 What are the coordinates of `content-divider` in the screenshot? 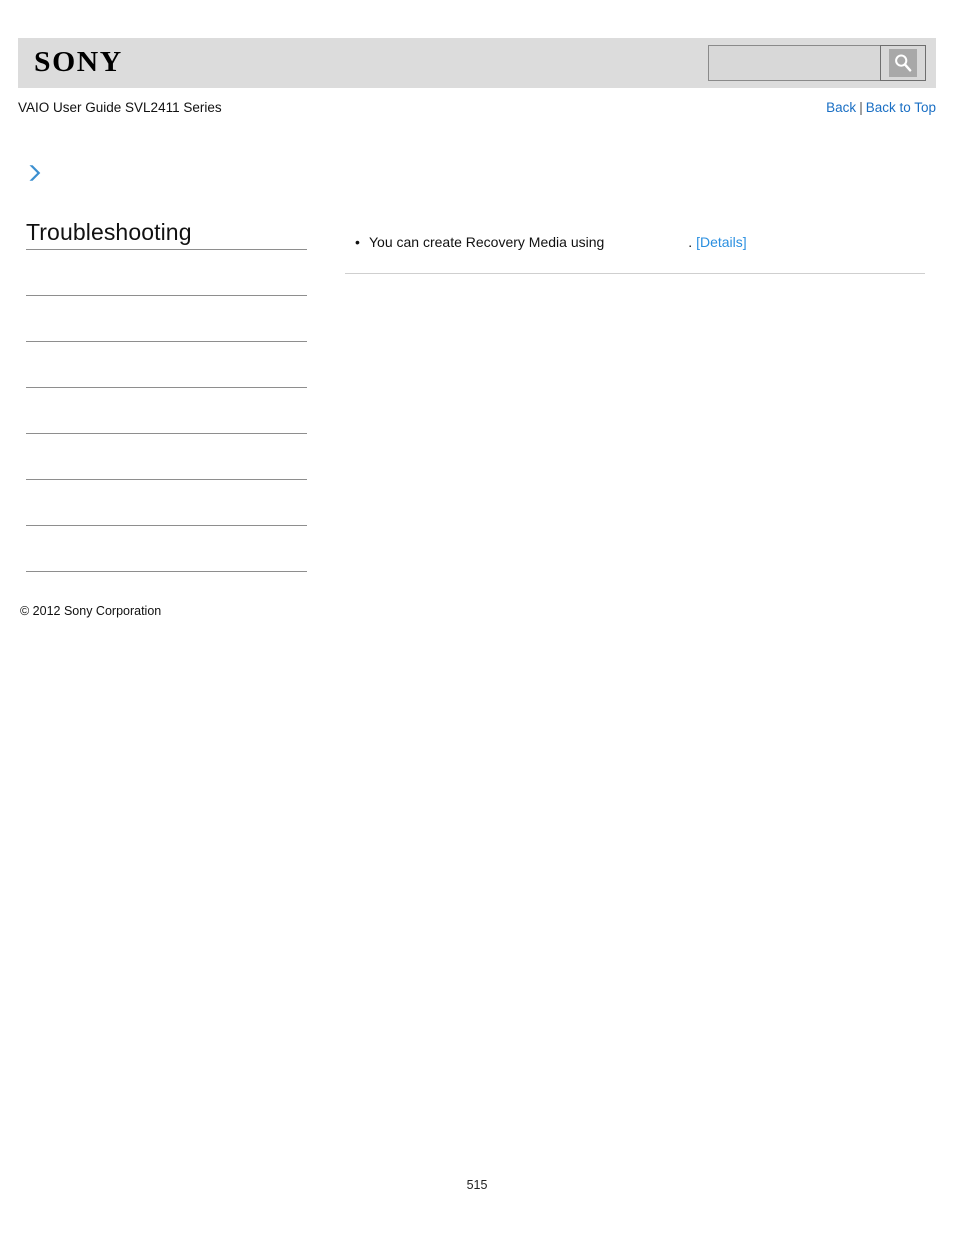 It's located at (635, 273).